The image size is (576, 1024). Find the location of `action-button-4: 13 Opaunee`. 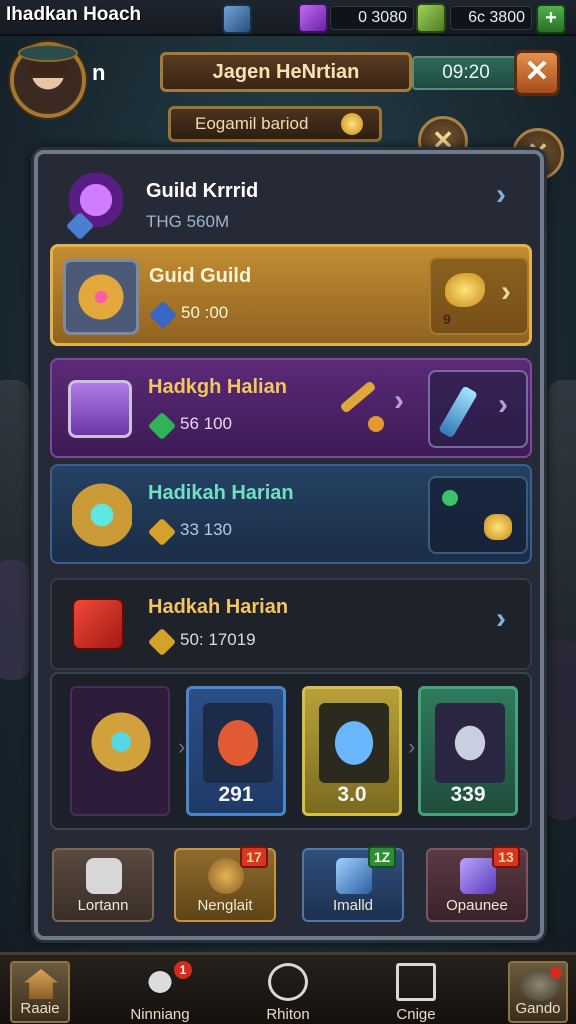

action-button-4: 13 Opaunee is located at coordinates (477, 884).